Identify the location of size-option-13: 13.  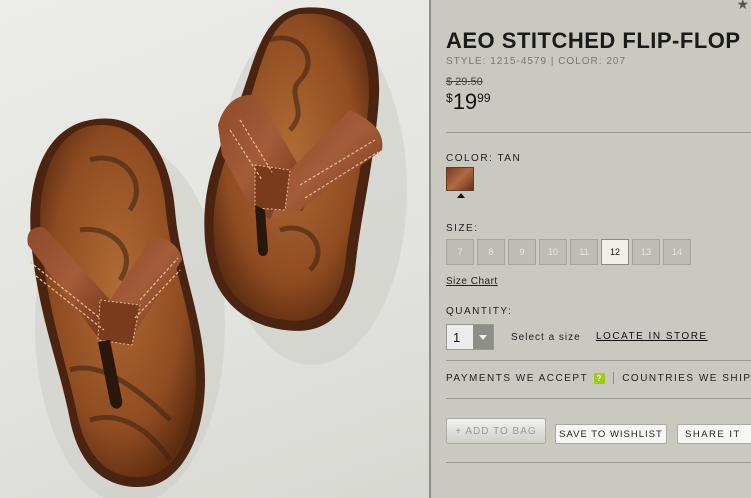
(646, 252).